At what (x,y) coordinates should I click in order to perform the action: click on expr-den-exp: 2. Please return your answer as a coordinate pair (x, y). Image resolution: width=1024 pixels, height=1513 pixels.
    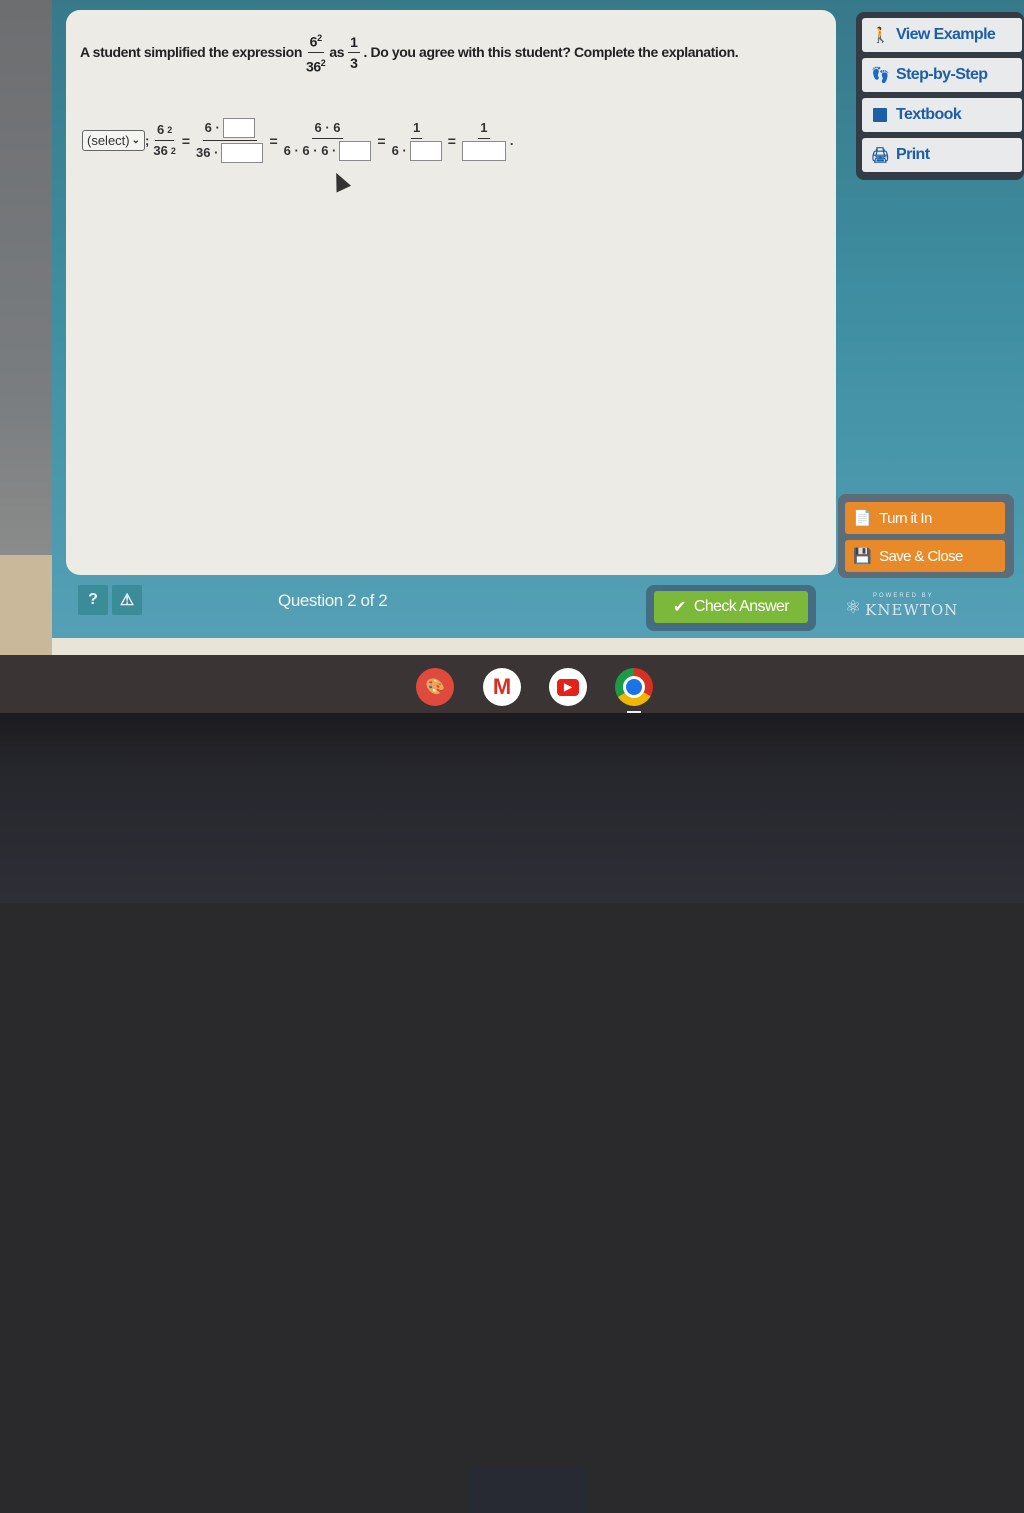
    Looking at the image, I should click on (323, 62).